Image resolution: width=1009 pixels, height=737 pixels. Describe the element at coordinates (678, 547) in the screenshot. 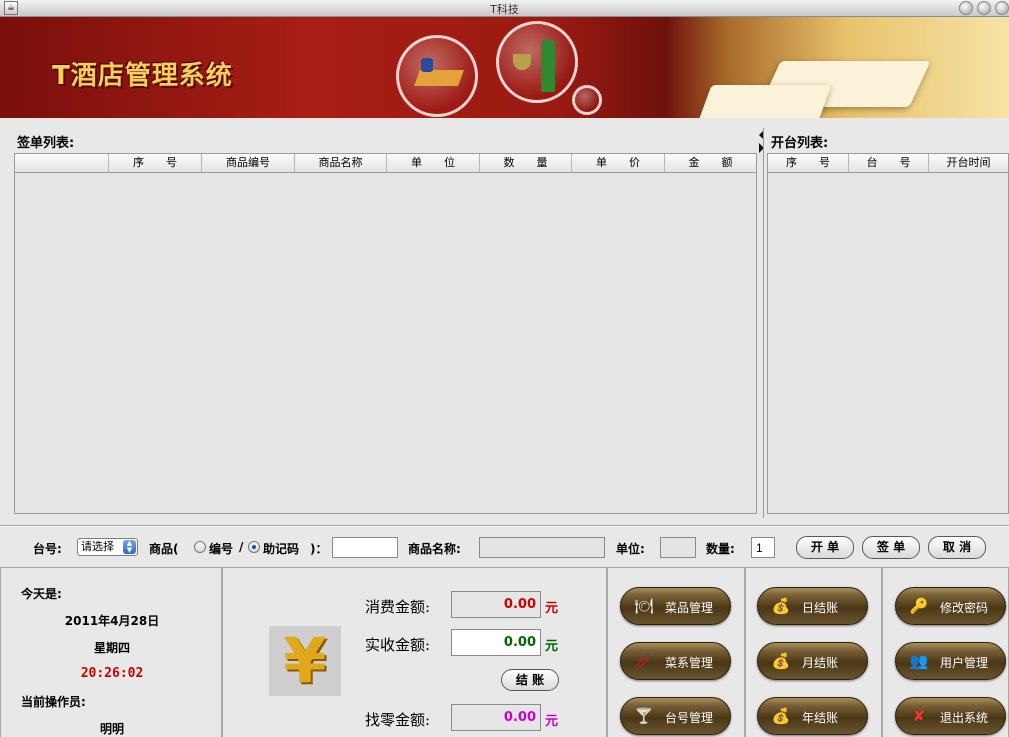

I see `unit-field` at that location.